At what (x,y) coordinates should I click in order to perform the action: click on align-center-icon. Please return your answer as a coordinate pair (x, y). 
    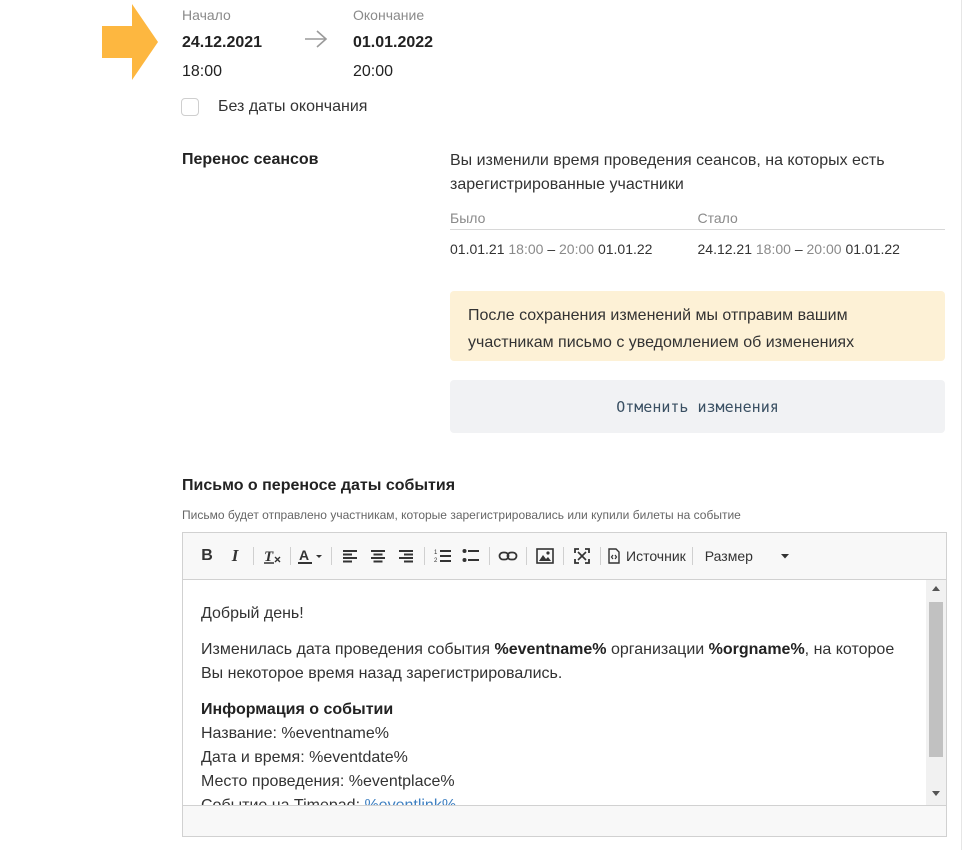
    Looking at the image, I should click on (378, 556).